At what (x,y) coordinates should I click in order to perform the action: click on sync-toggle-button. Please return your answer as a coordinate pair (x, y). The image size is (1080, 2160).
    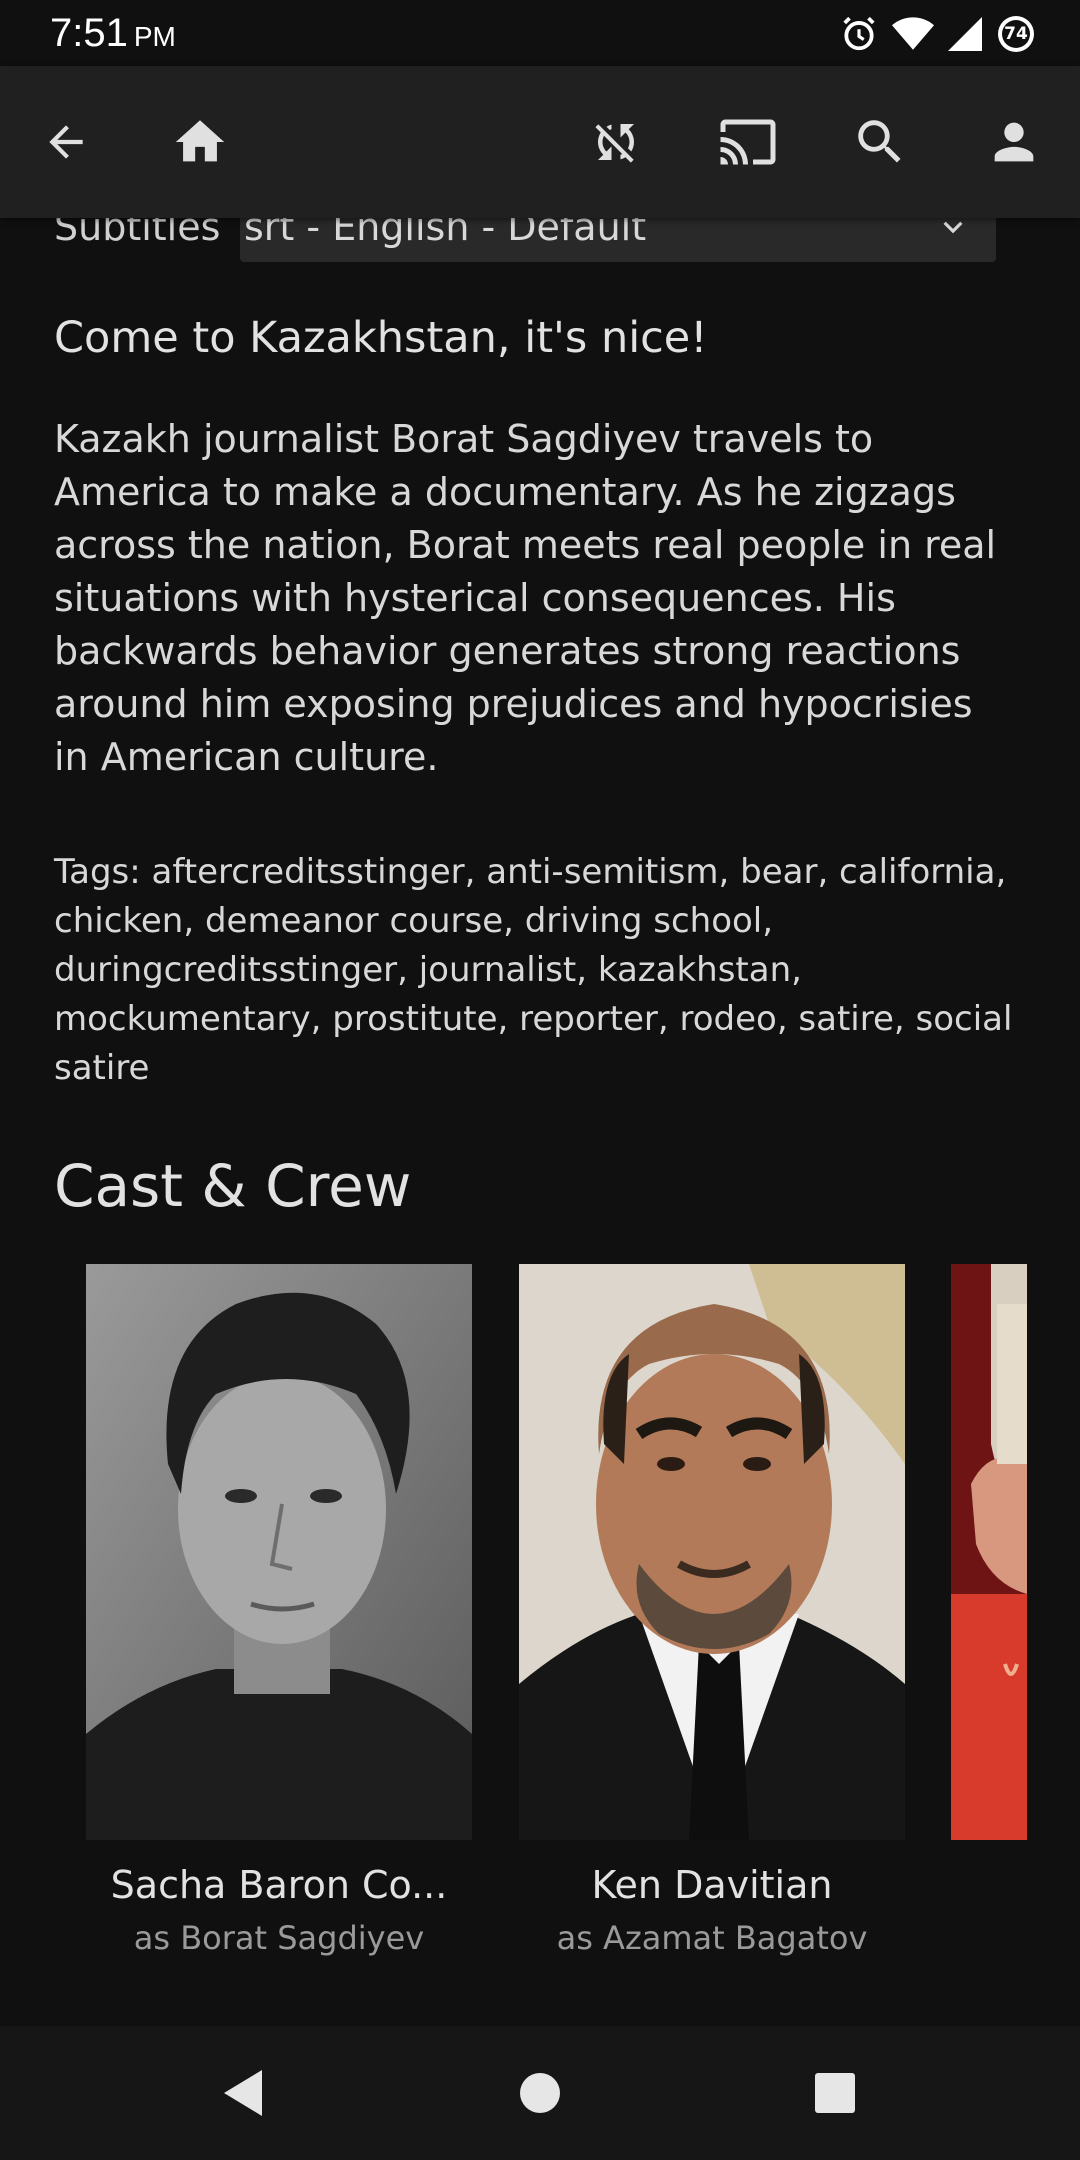
    Looking at the image, I should click on (616, 142).